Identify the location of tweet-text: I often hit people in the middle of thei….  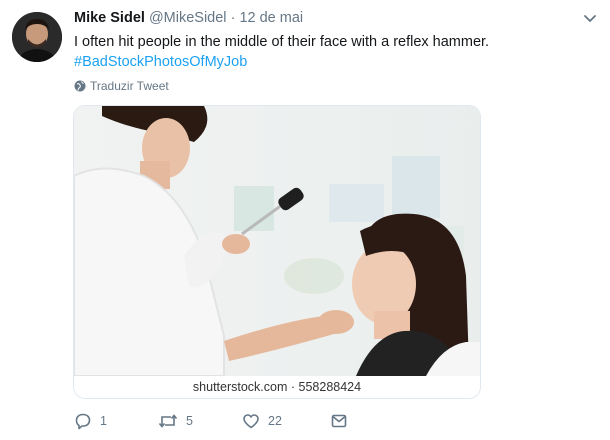
(282, 42).